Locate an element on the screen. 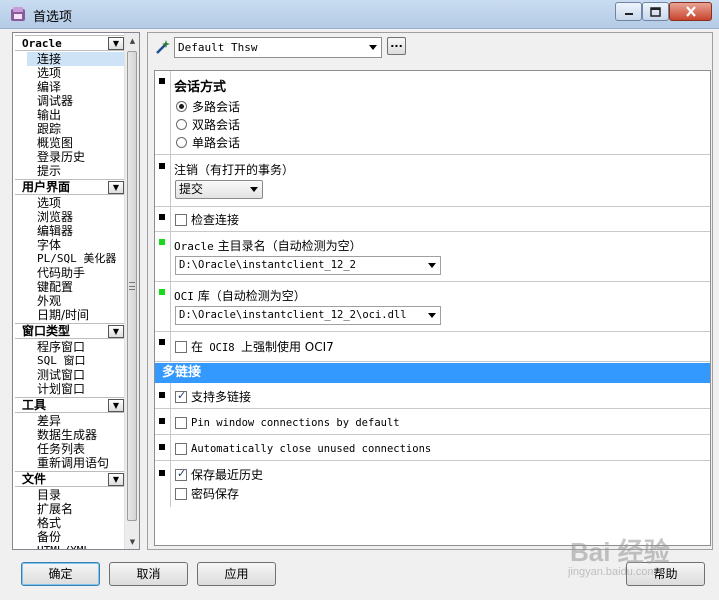 The height and width of the screenshot is (600, 719). pin-window-option: Pin window connections by default is located at coordinates (287, 422).